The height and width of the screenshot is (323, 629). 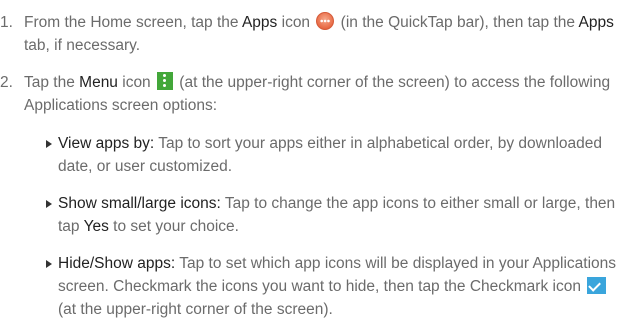 What do you see at coordinates (133, 22) in the screenshot?
I see `text-run: From the Home screen, tap the` at bounding box center [133, 22].